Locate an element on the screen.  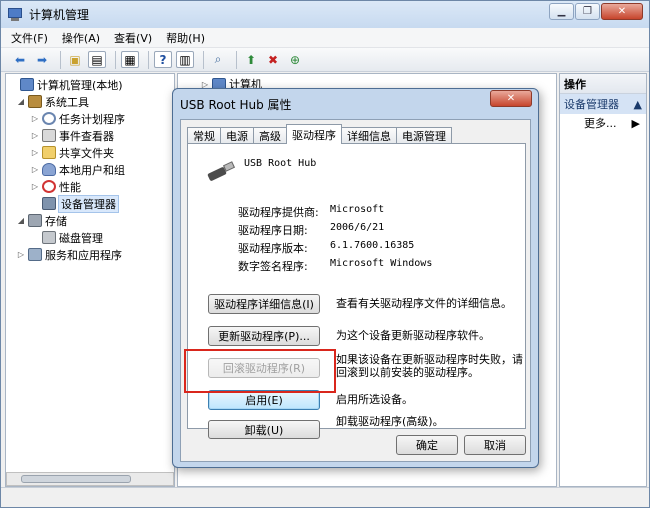
tree-label: 性能 is located at coordinates (70, 187).